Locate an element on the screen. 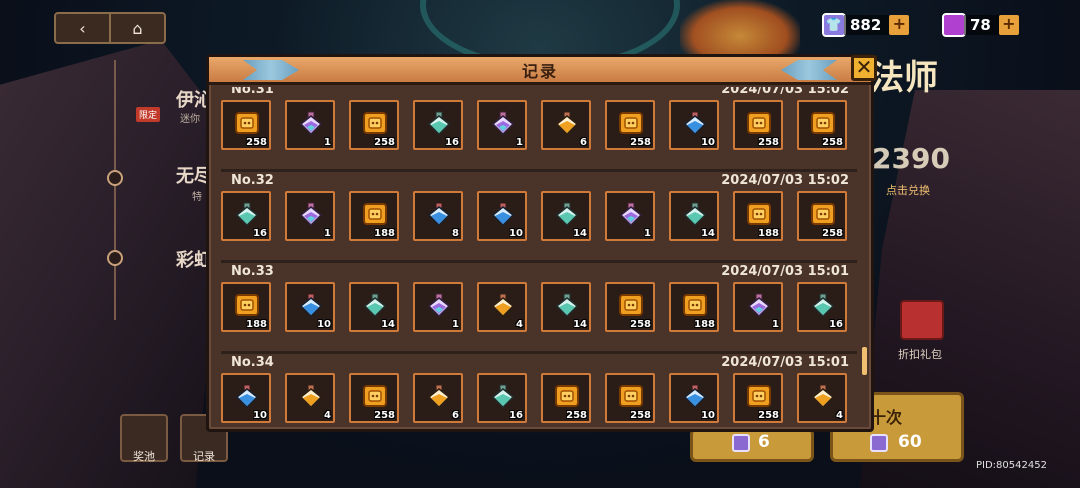 This screenshot has width=1080, height=488. player-id: PID:80542452 is located at coordinates (1011, 465).